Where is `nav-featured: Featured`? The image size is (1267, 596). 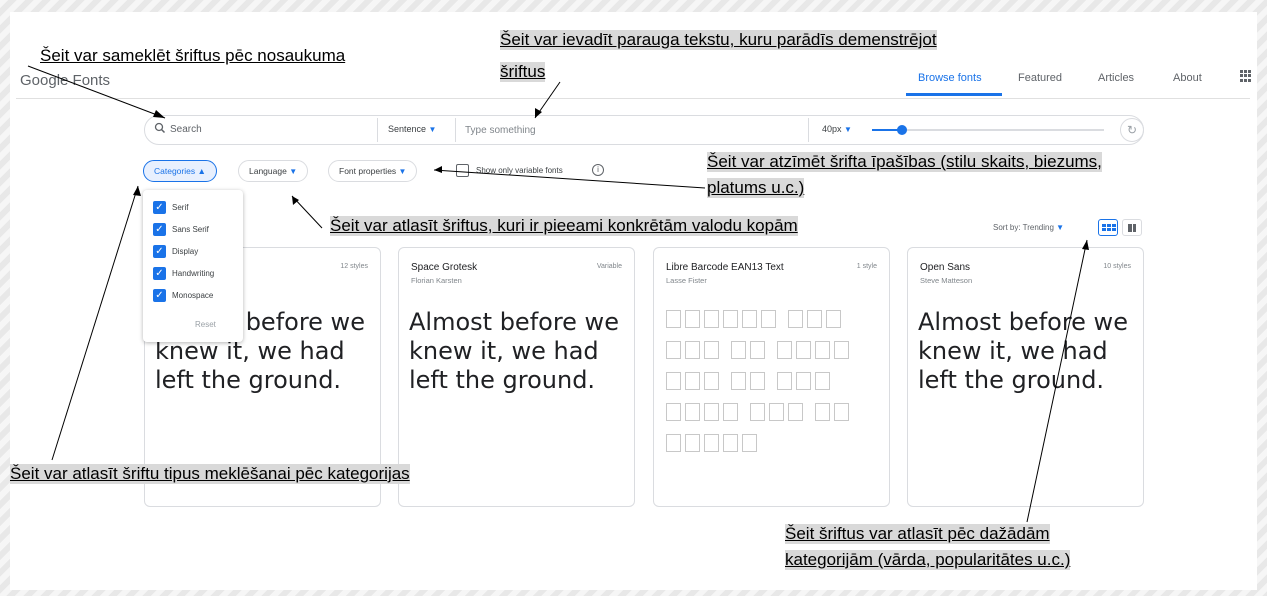 nav-featured: Featured is located at coordinates (1040, 78).